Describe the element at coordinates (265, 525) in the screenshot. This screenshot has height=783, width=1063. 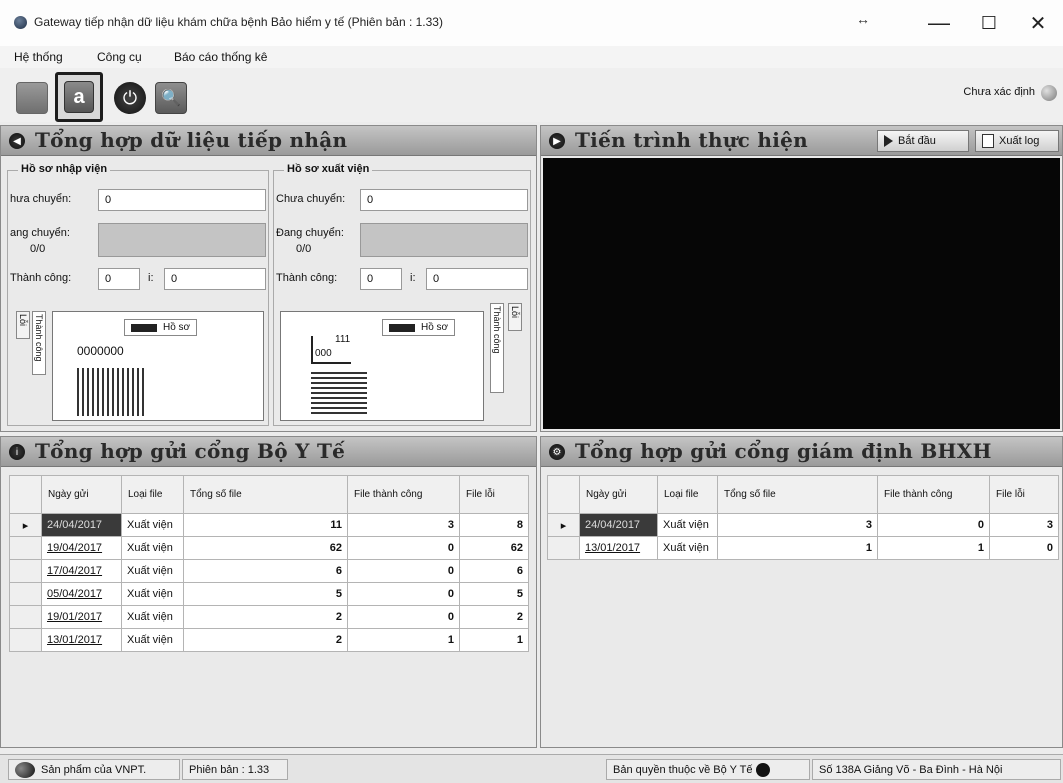
I see `cell-total: 11` at that location.